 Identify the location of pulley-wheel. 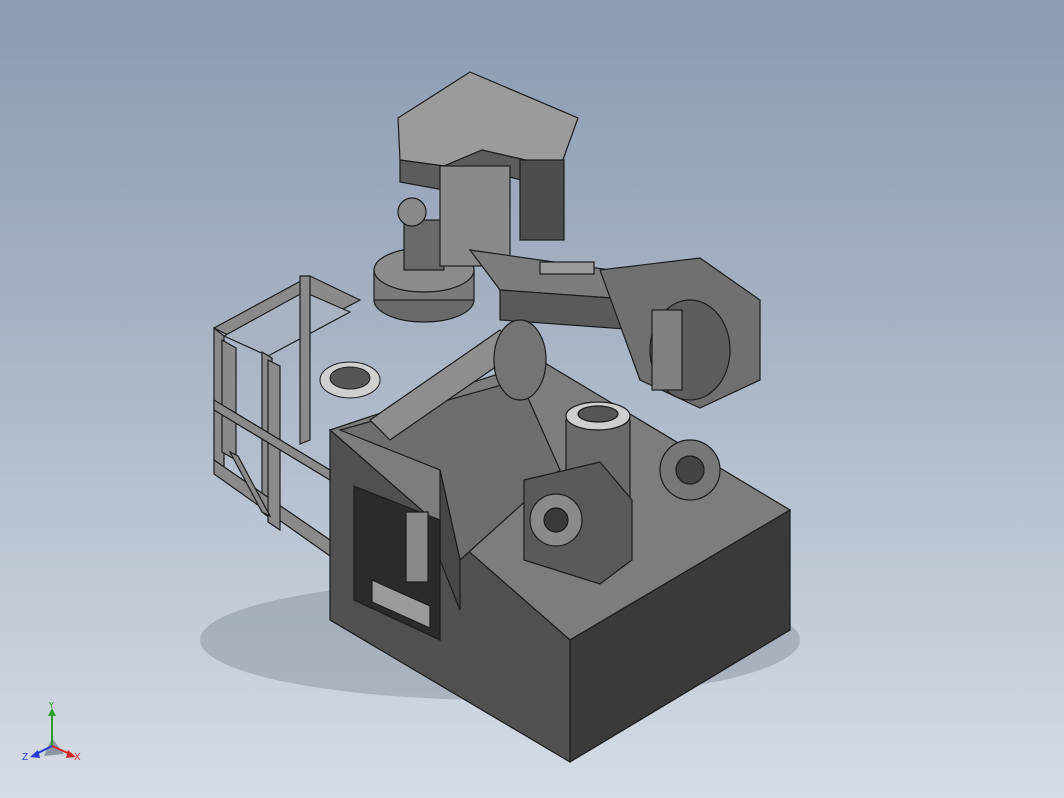
(520, 360).